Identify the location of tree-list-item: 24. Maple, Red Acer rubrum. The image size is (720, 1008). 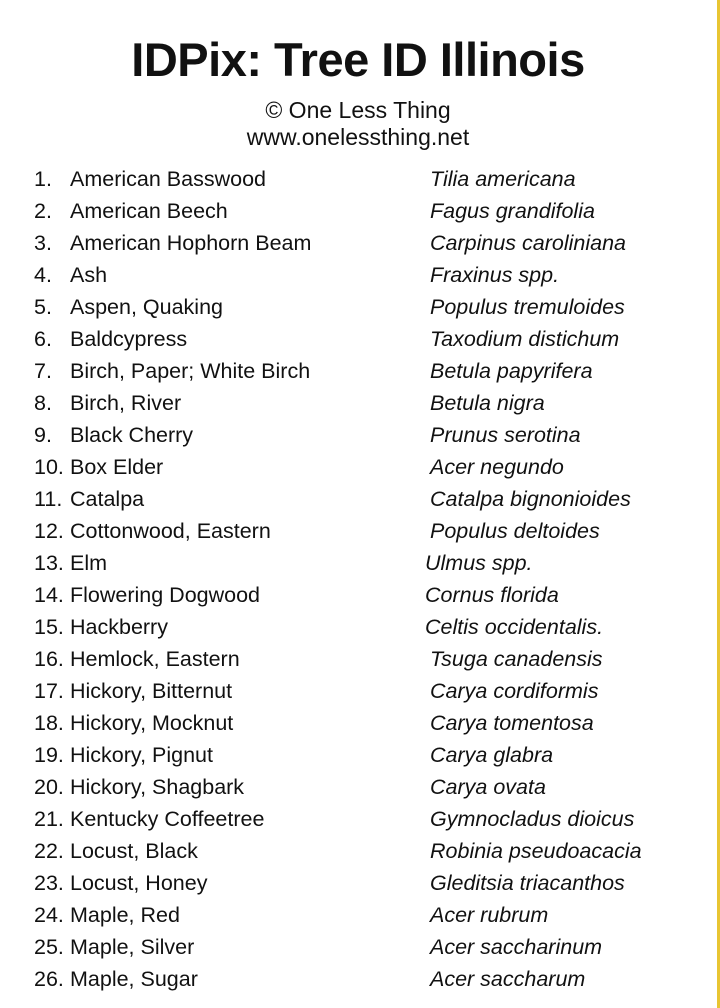
(358, 915).